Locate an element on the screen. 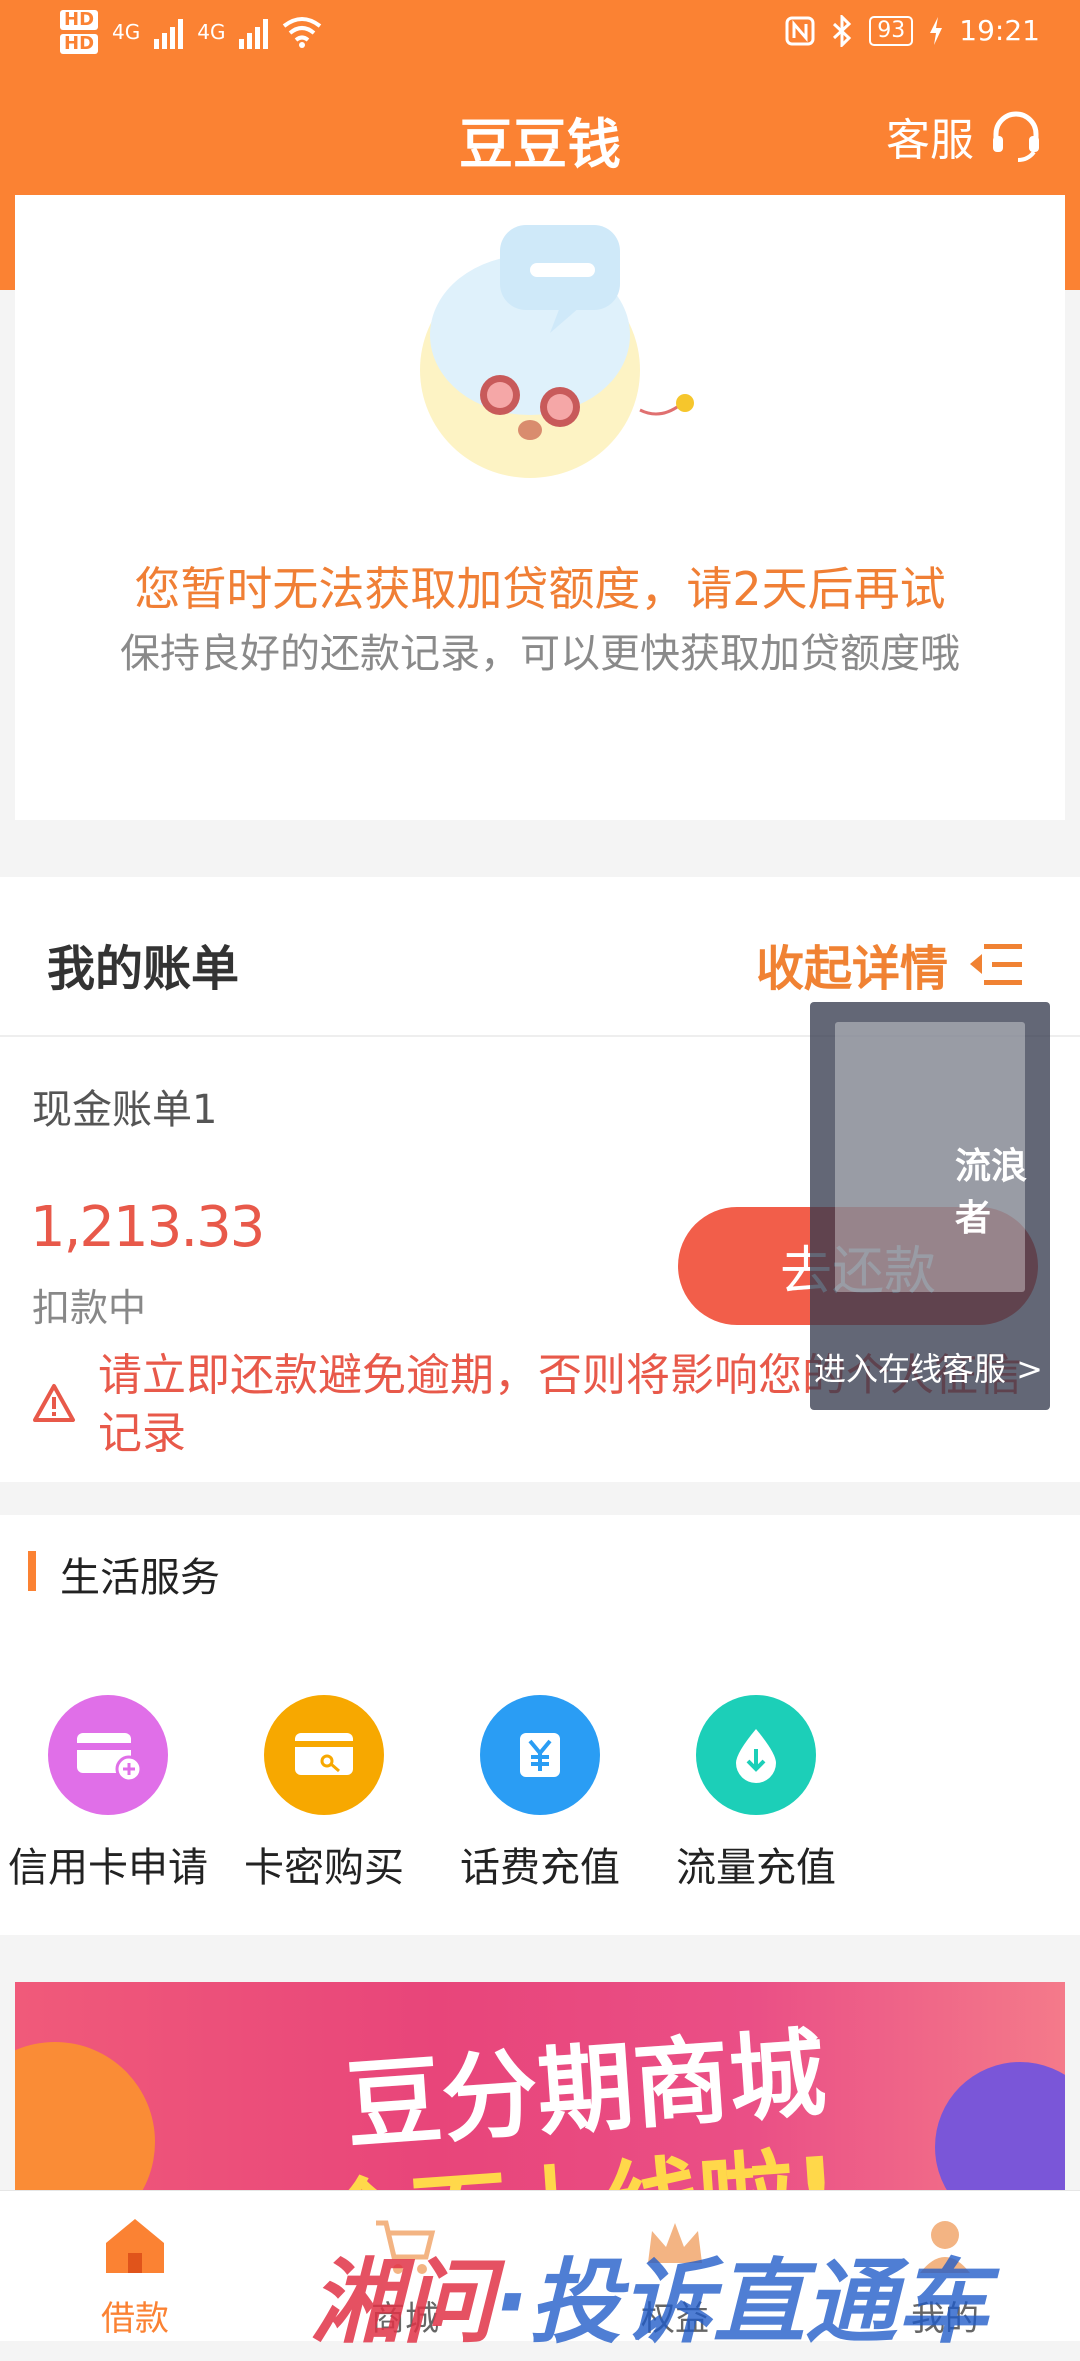  service-phone-recharge: 话费充值 is located at coordinates (540, 1794).